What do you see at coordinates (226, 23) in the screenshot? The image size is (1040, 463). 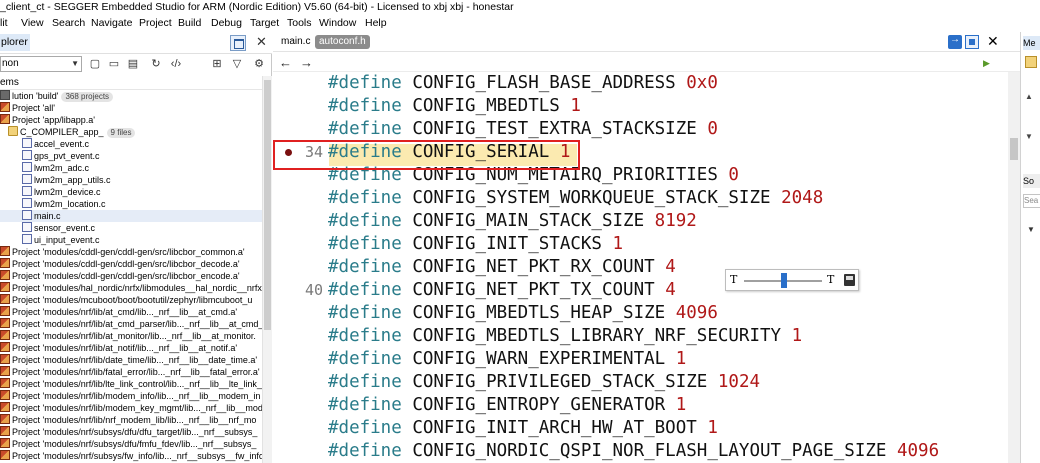 I see `menu-debug: Debug` at bounding box center [226, 23].